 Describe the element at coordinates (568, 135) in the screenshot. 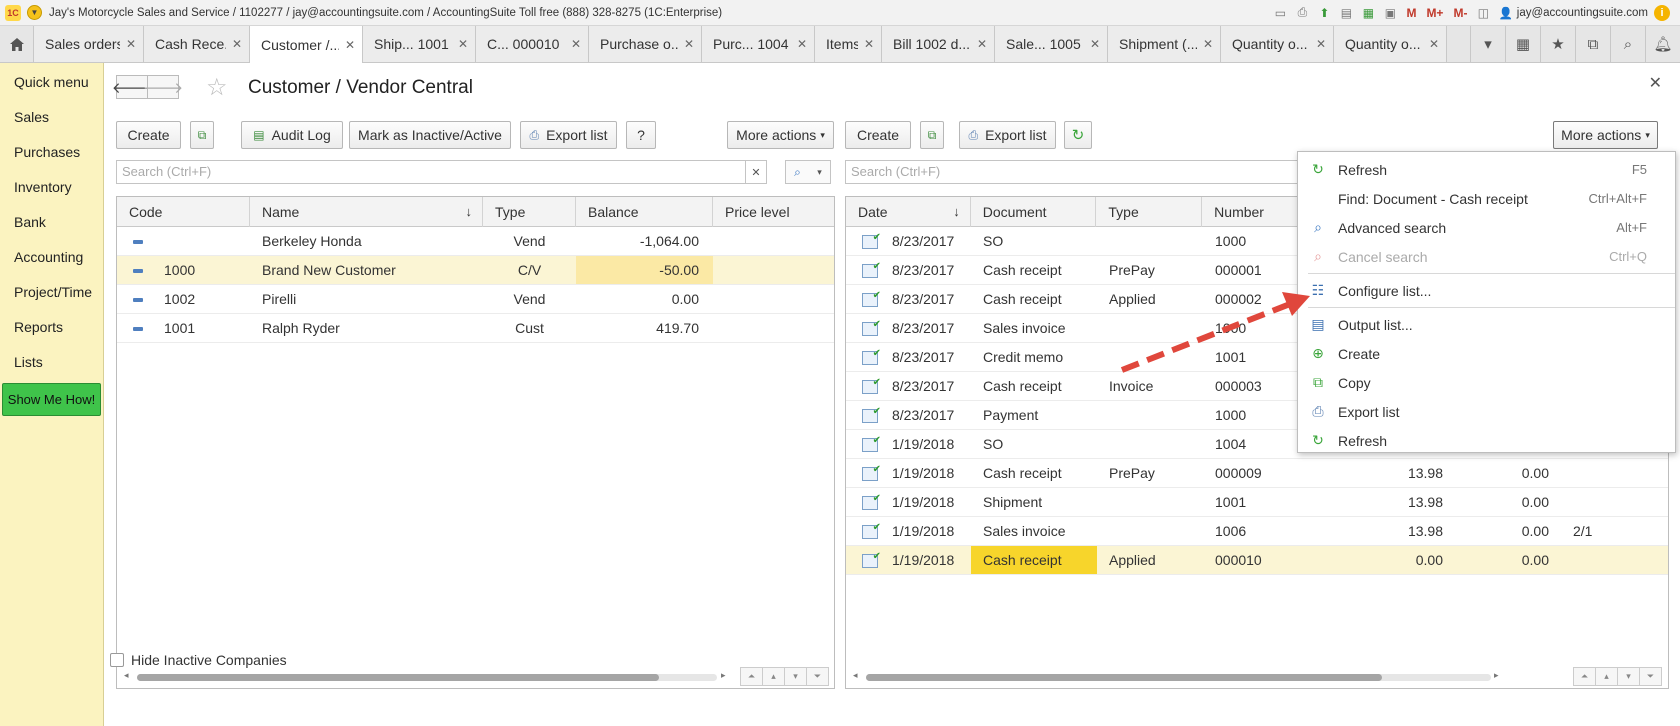

I see `left-export-list-button: ⎙ Export list` at that location.